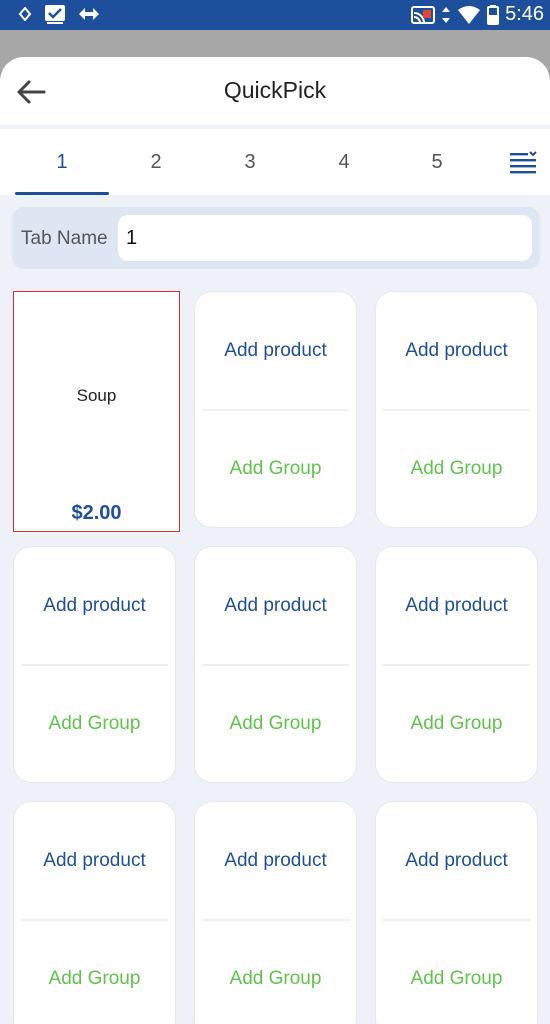  I want to click on list-menu-icon, so click(523, 162).